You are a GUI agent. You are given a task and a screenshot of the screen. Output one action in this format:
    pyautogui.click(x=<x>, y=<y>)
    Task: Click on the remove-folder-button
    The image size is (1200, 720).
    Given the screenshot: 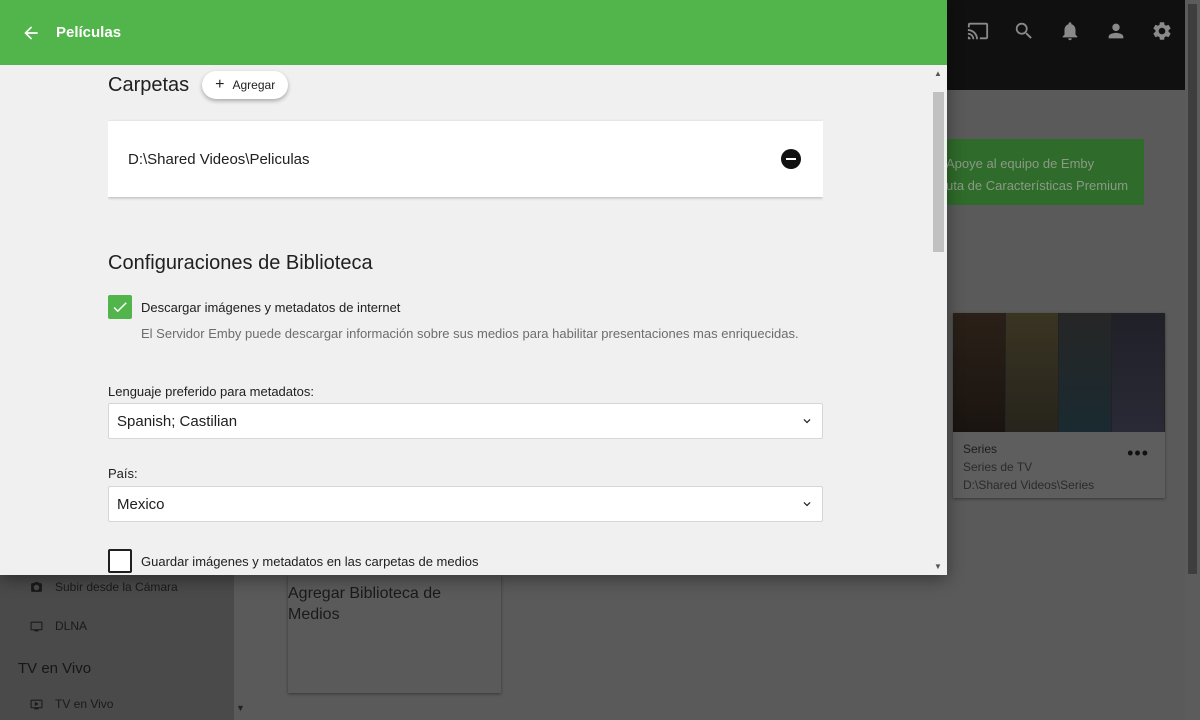 What is the action you would take?
    pyautogui.click(x=791, y=159)
    